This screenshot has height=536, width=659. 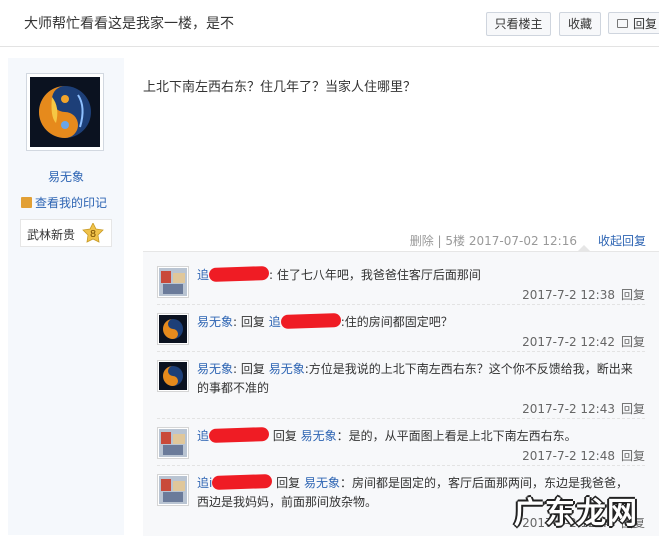 I want to click on rank-box: 武林新贵 8, so click(x=66, y=233).